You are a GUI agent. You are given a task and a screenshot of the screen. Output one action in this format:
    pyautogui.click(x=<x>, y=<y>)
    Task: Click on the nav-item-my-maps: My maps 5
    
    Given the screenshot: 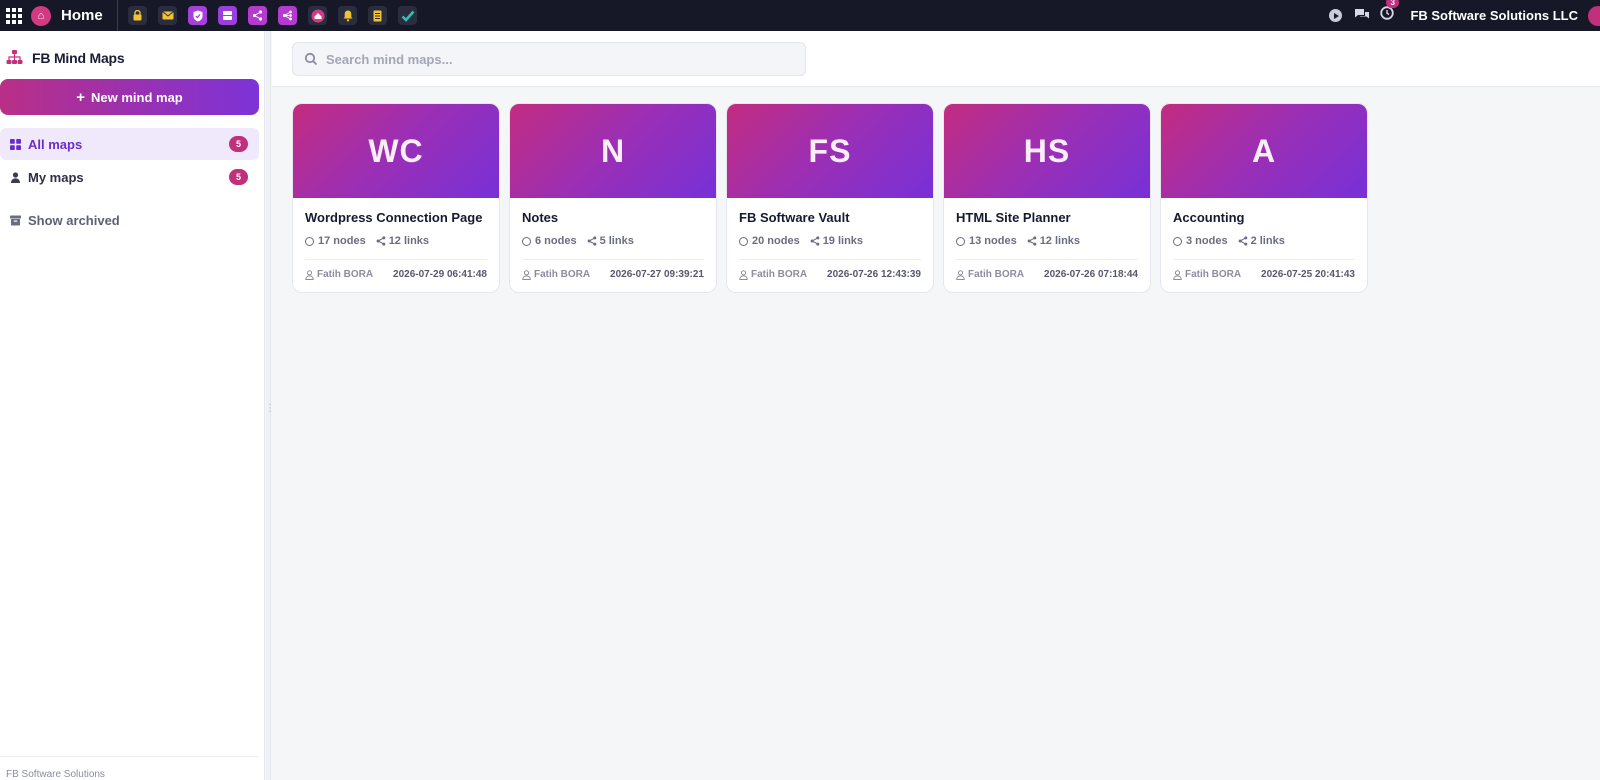 What is the action you would take?
    pyautogui.click(x=129, y=177)
    